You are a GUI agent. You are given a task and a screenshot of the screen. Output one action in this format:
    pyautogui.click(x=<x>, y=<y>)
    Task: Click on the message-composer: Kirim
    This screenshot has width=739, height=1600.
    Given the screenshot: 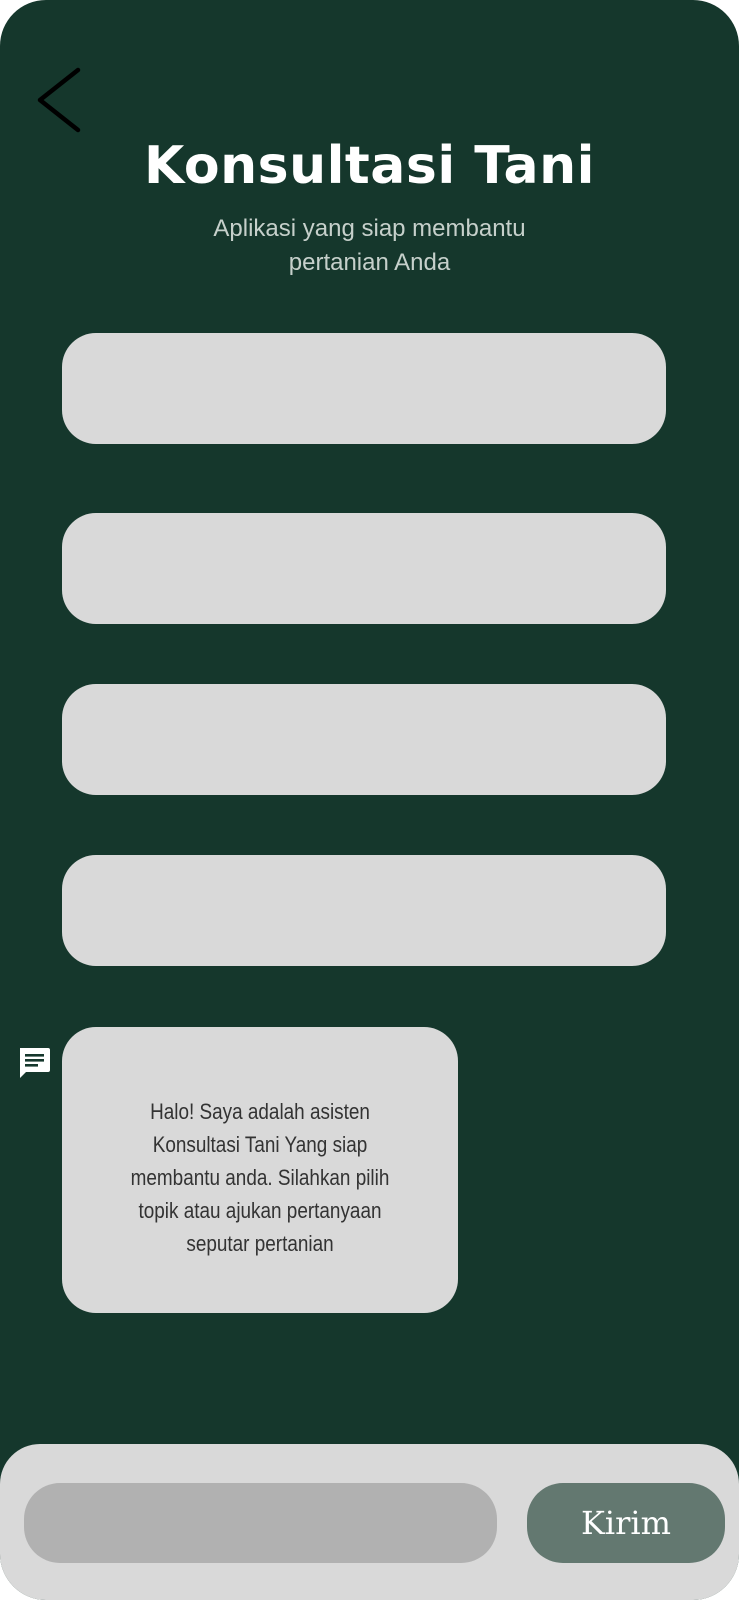 What is the action you would take?
    pyautogui.click(x=369, y=1522)
    